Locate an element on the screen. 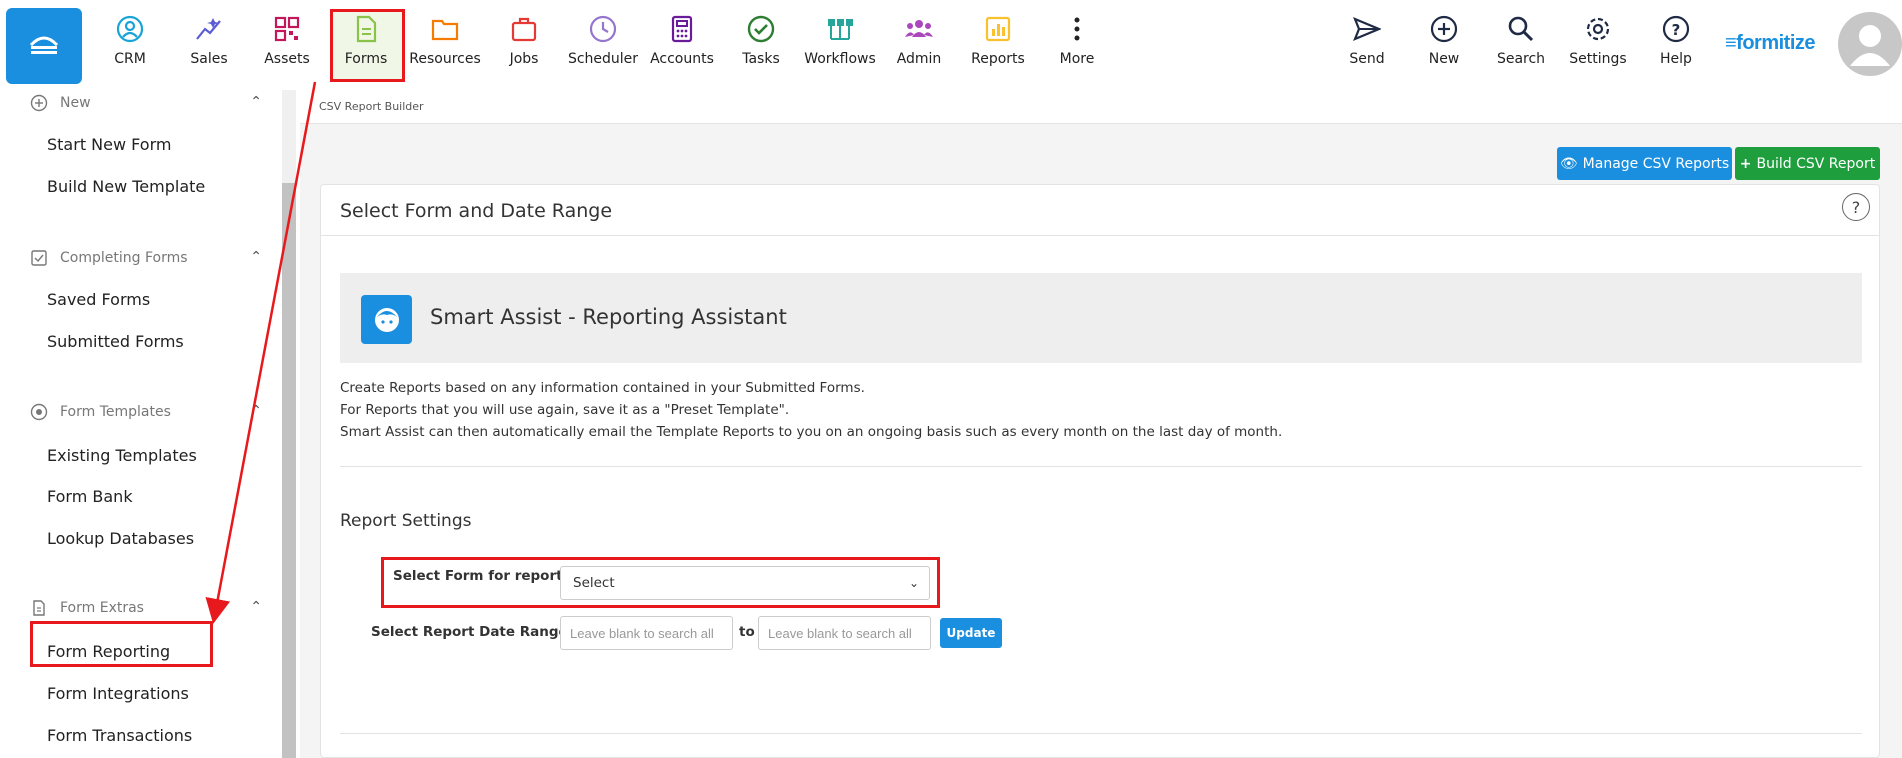 The image size is (1902, 758). sidebar-scrollbar-thumb is located at coordinates (289, 470).